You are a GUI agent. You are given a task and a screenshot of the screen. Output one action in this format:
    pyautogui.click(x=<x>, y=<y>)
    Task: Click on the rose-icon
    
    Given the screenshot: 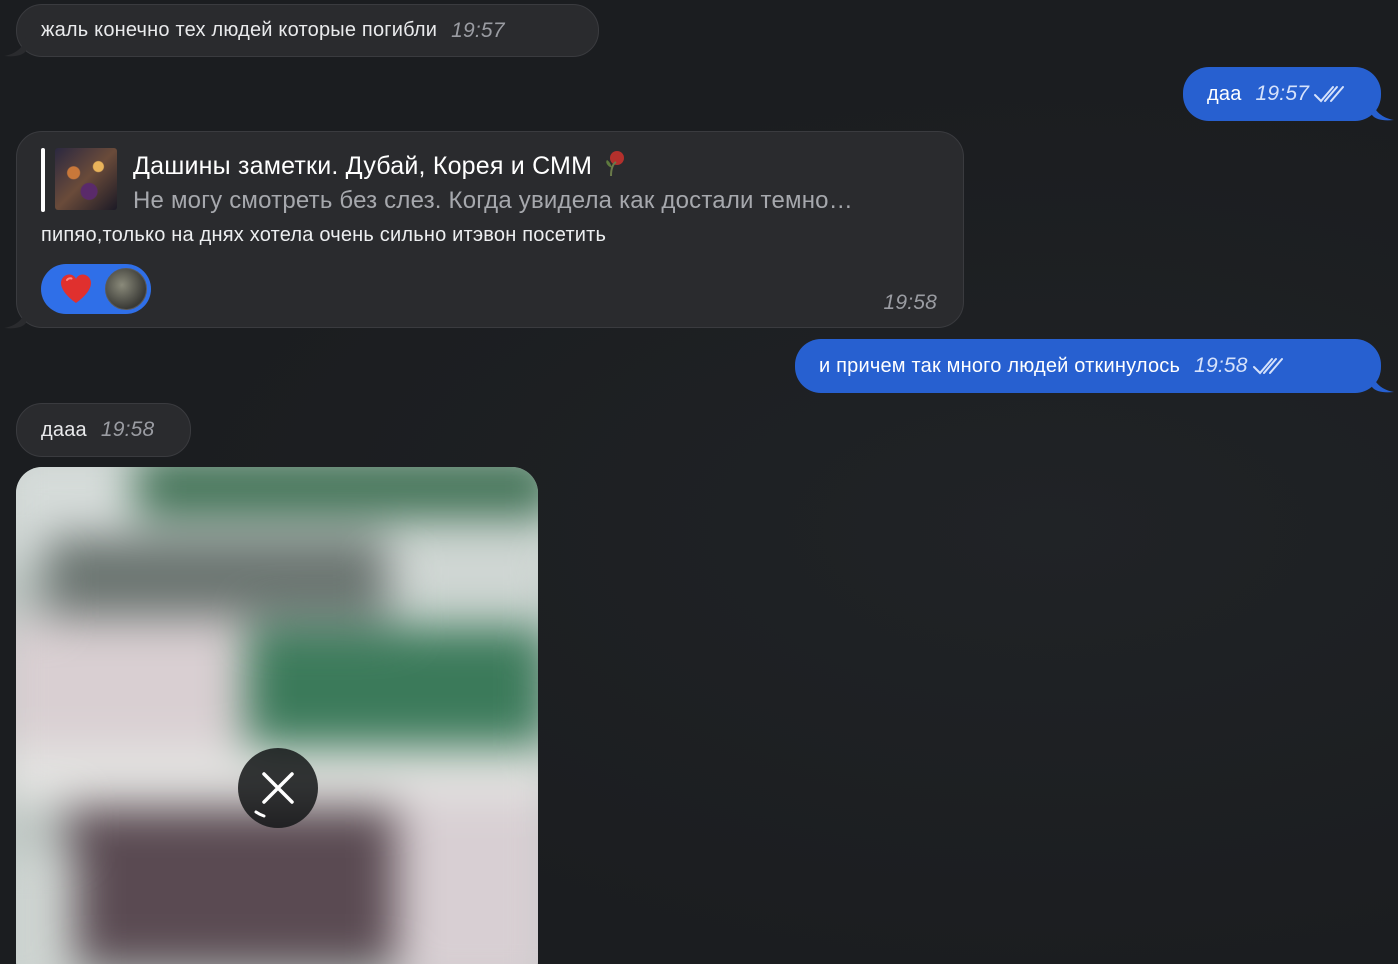 What is the action you would take?
    pyautogui.click(x=615, y=164)
    